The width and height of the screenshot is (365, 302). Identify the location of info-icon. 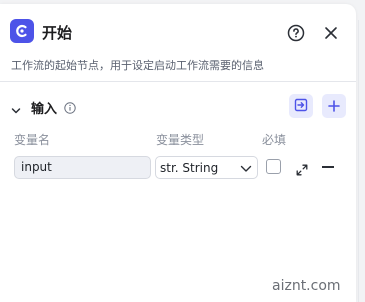
(70, 106).